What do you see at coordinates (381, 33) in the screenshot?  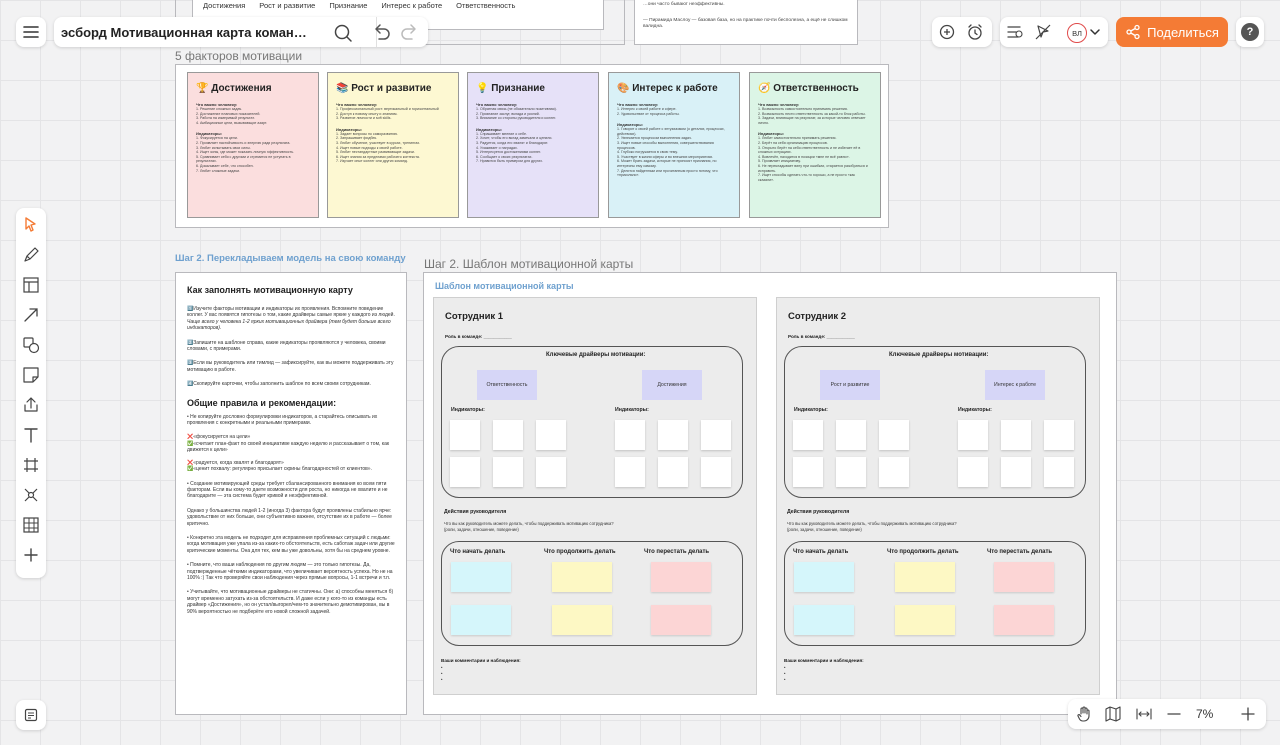 I see `undo-button` at bounding box center [381, 33].